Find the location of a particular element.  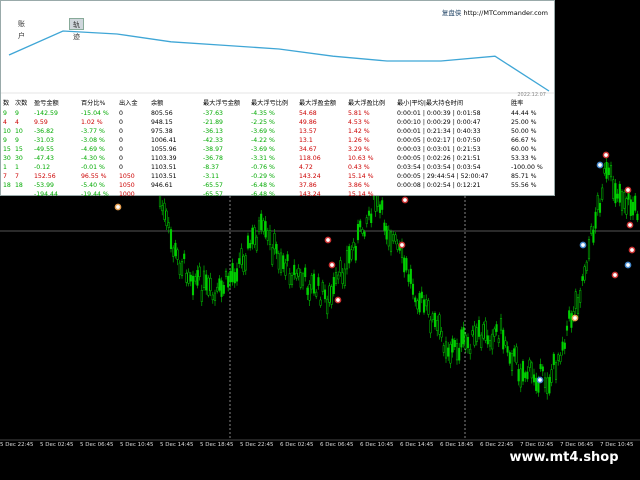

table-cell: 0:00:03 | 0:03:01 | 0:21:53 is located at coordinates (439, 149).